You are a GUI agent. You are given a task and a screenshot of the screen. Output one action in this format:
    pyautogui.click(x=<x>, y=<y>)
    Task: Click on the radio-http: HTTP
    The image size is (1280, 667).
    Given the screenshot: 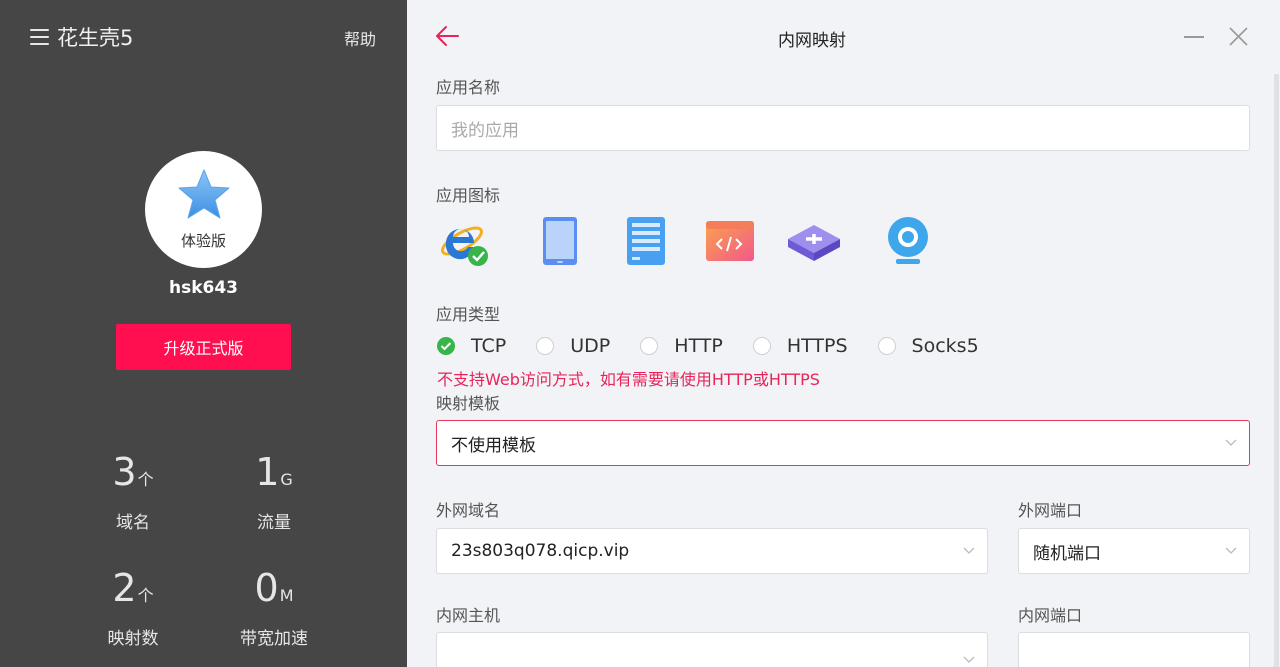 What is the action you would take?
    pyautogui.click(x=681, y=346)
    